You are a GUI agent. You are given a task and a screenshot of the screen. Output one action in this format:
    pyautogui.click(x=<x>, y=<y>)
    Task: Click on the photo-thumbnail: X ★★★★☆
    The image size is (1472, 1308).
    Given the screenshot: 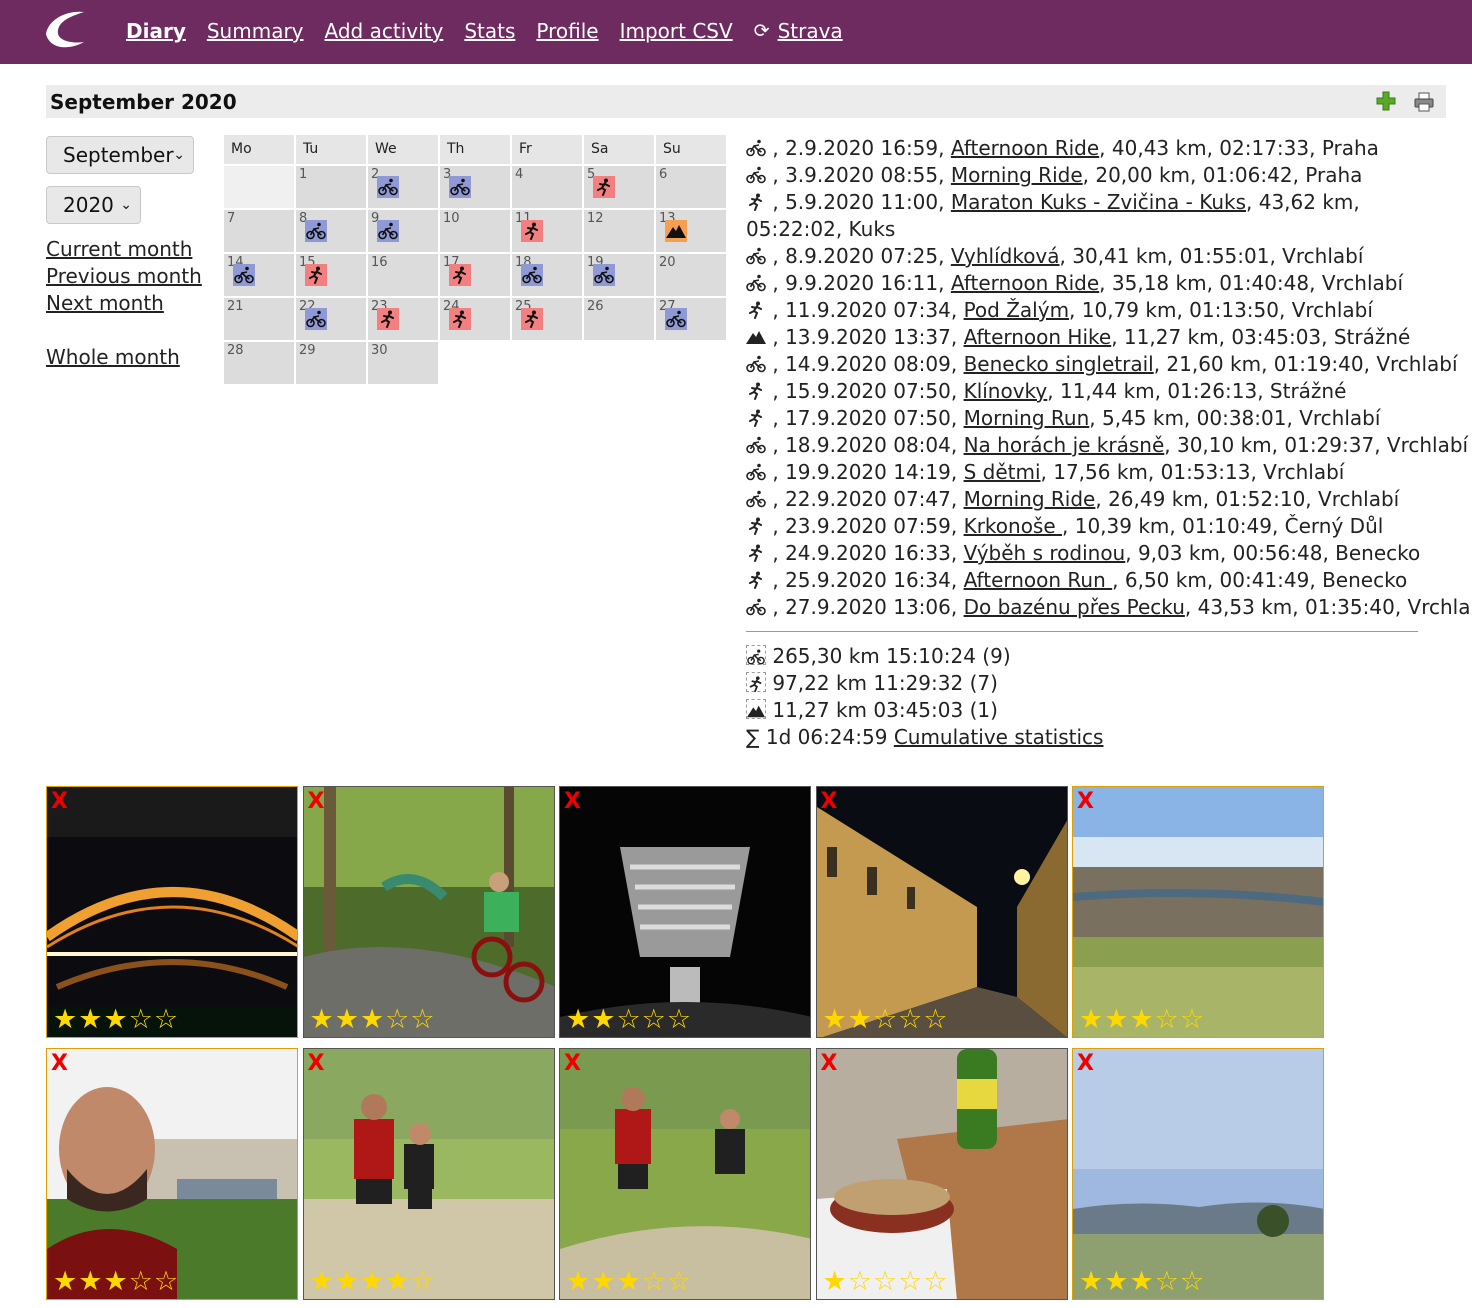 What is the action you would take?
    pyautogui.click(x=428, y=1174)
    